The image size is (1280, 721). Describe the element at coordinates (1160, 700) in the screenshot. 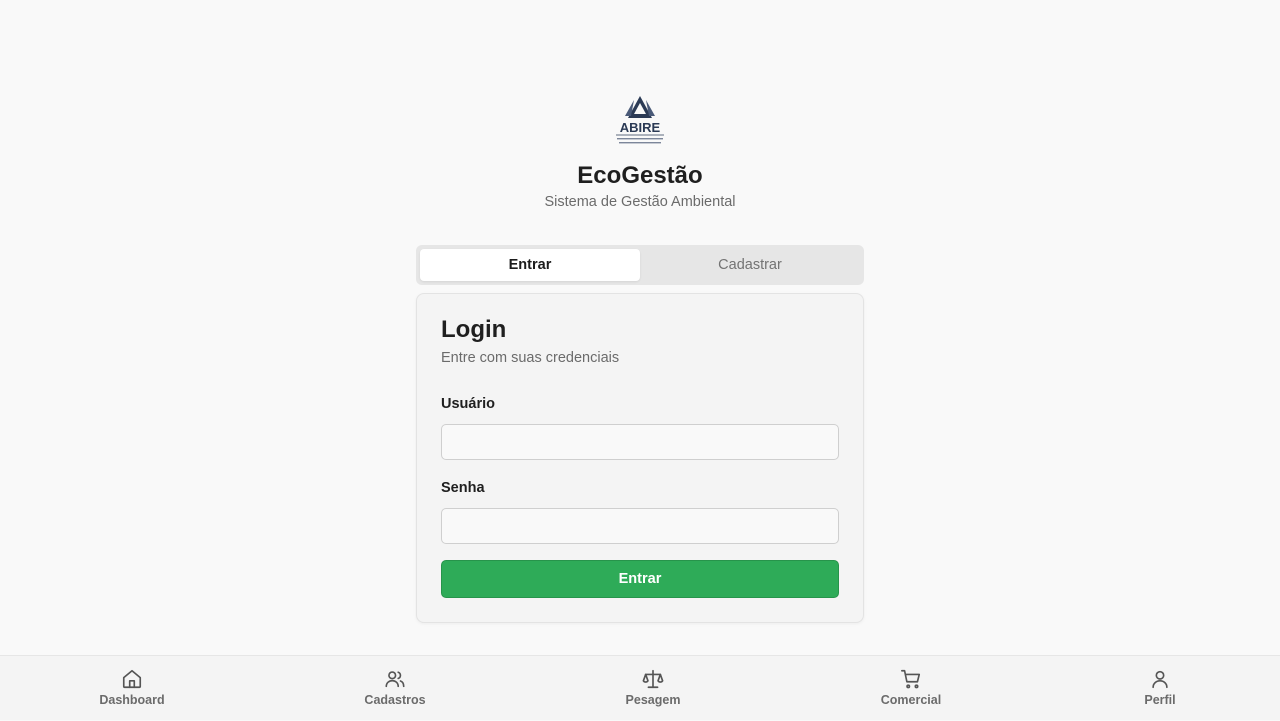

I see `nav-label-perfil: Perfil` at that location.